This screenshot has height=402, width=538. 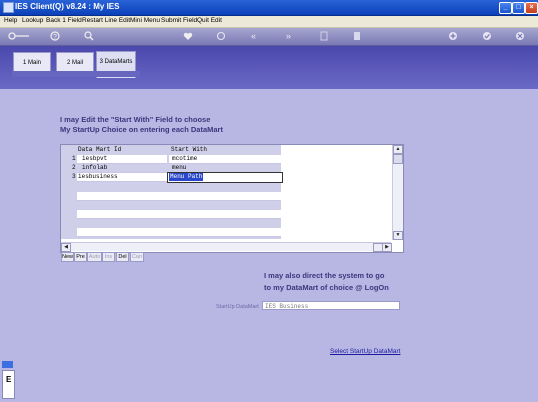 I want to click on select-startup-datamart-link: Select StartUp DataMart, so click(x=365, y=351).